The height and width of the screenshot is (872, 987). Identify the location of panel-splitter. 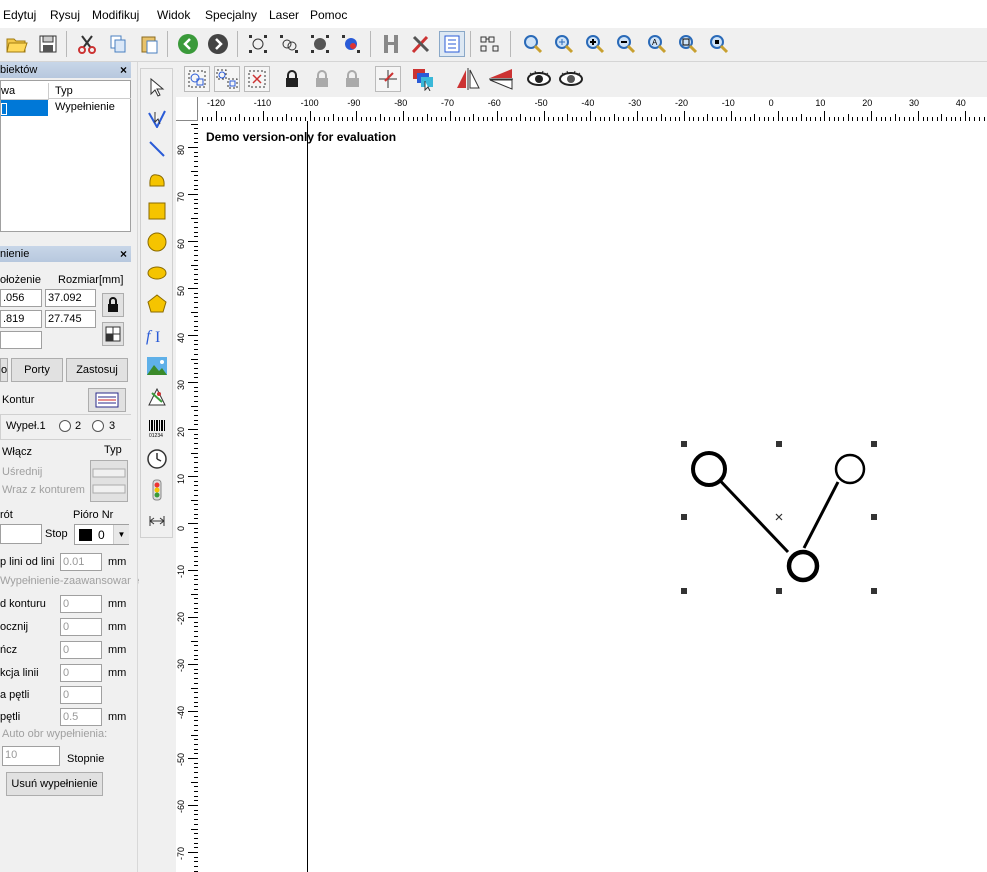
(134, 467).